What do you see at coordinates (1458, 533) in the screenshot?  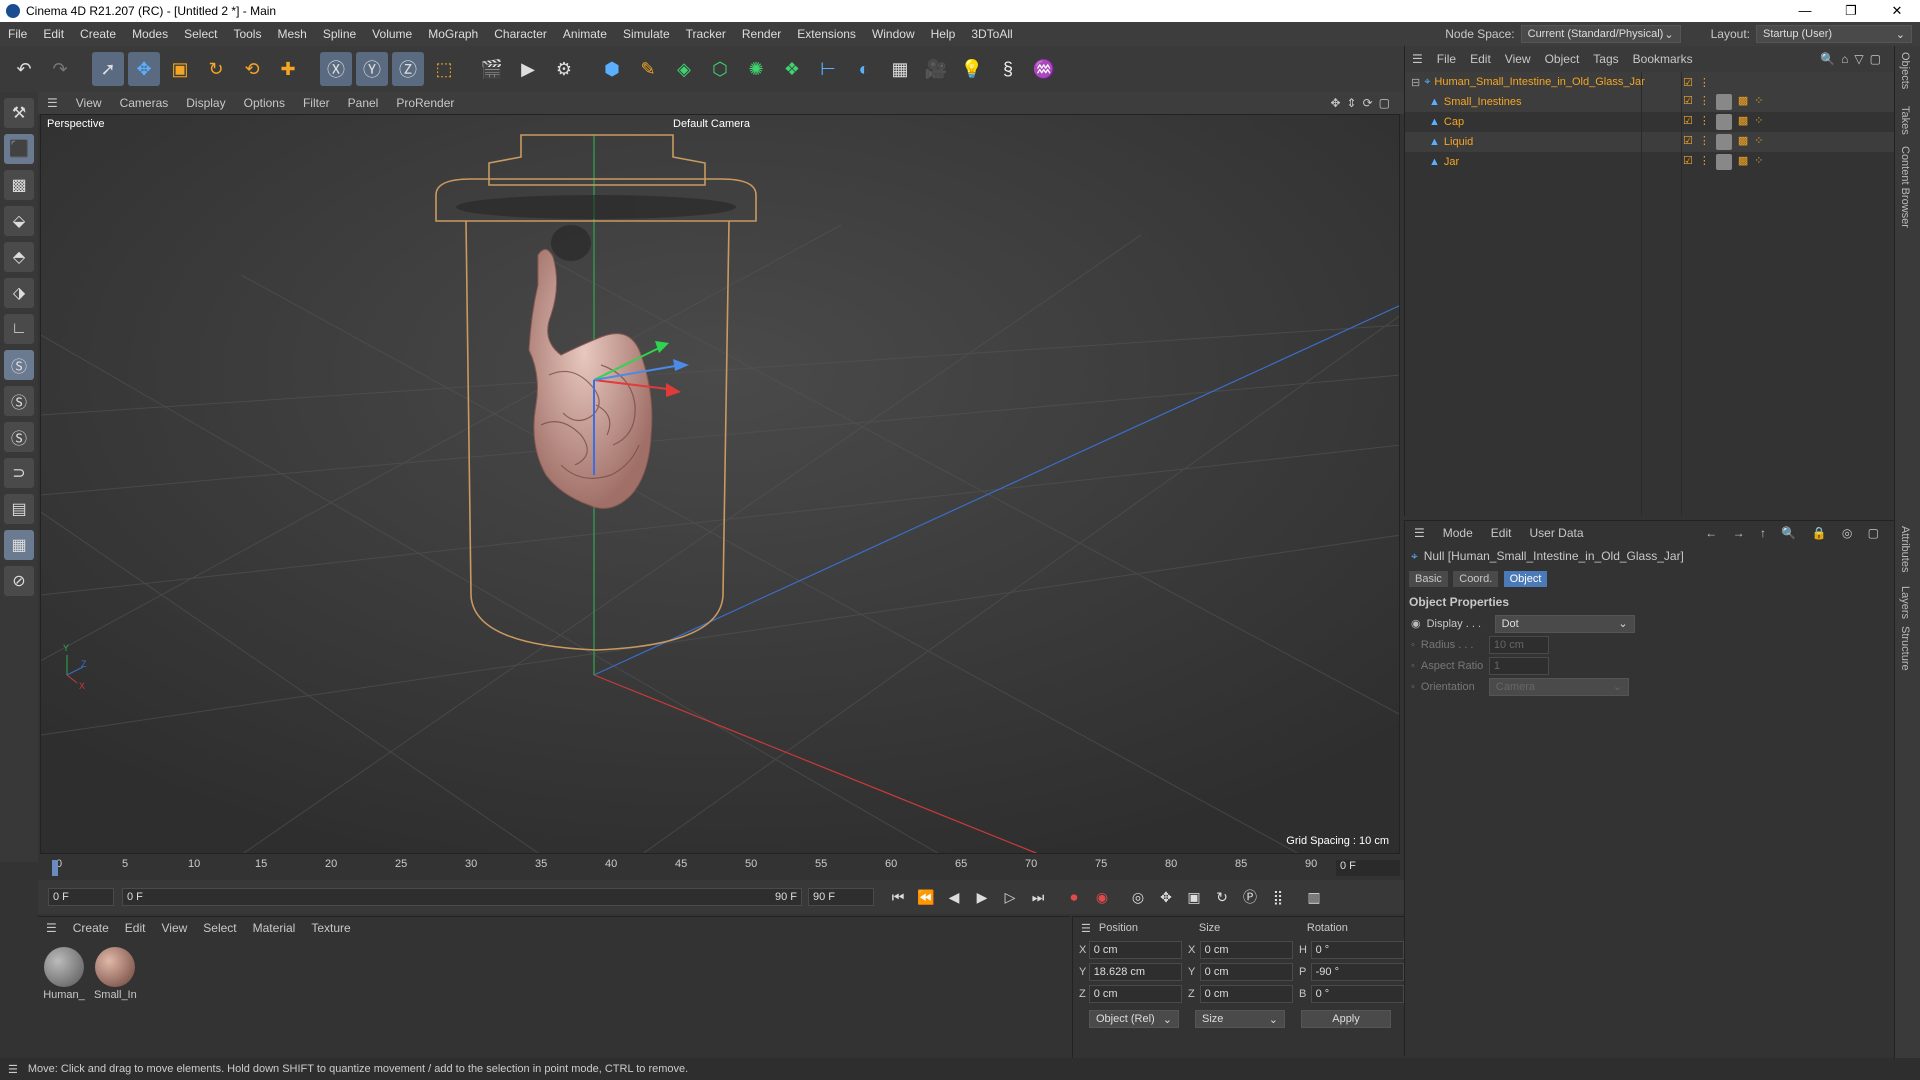 I see `am-menu-mode: Mode` at bounding box center [1458, 533].